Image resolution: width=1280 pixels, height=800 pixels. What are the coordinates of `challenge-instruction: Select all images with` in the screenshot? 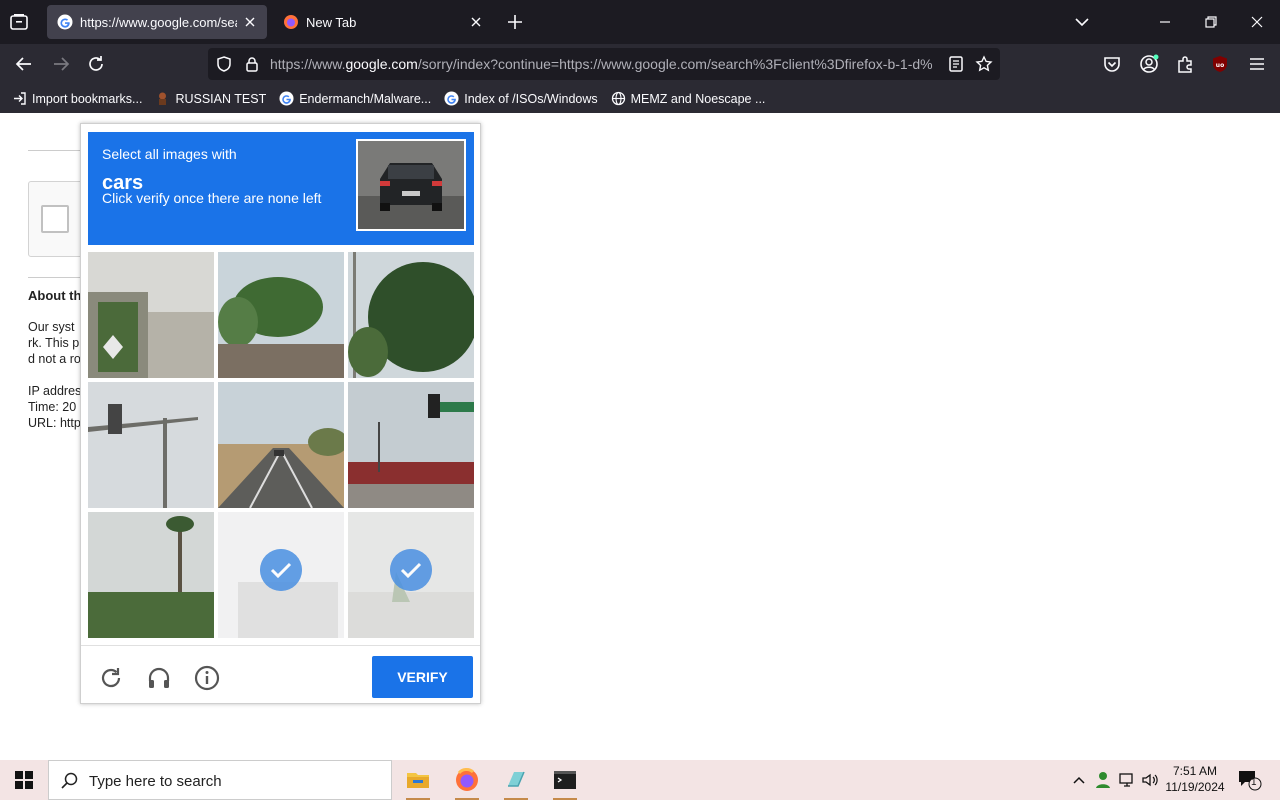 It's located at (169, 154).